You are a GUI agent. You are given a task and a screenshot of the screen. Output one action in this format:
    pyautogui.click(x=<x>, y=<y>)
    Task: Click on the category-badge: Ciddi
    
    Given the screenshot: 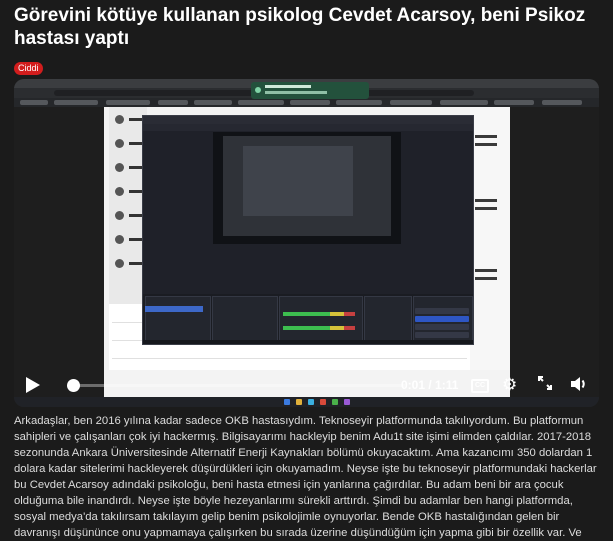 What is the action you would take?
    pyautogui.click(x=28, y=68)
    